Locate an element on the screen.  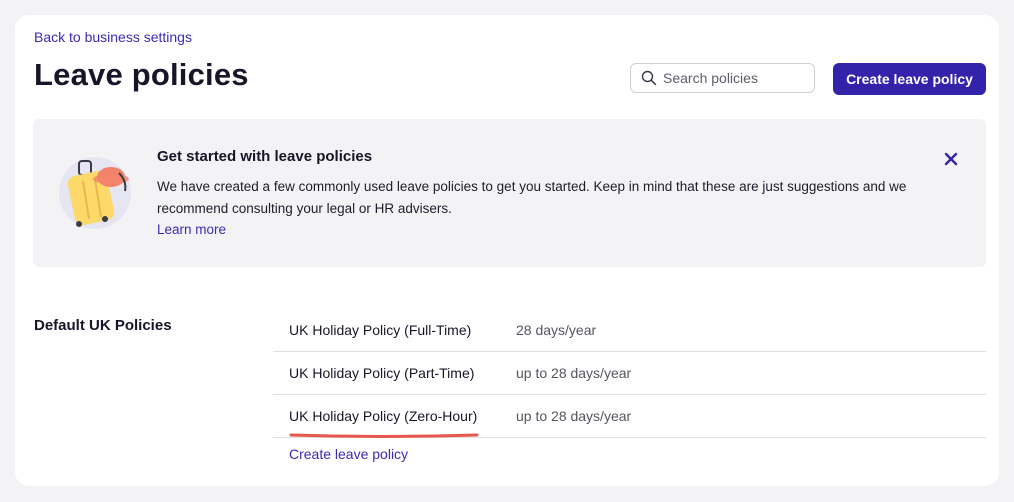
search-icon is located at coordinates (649, 78).